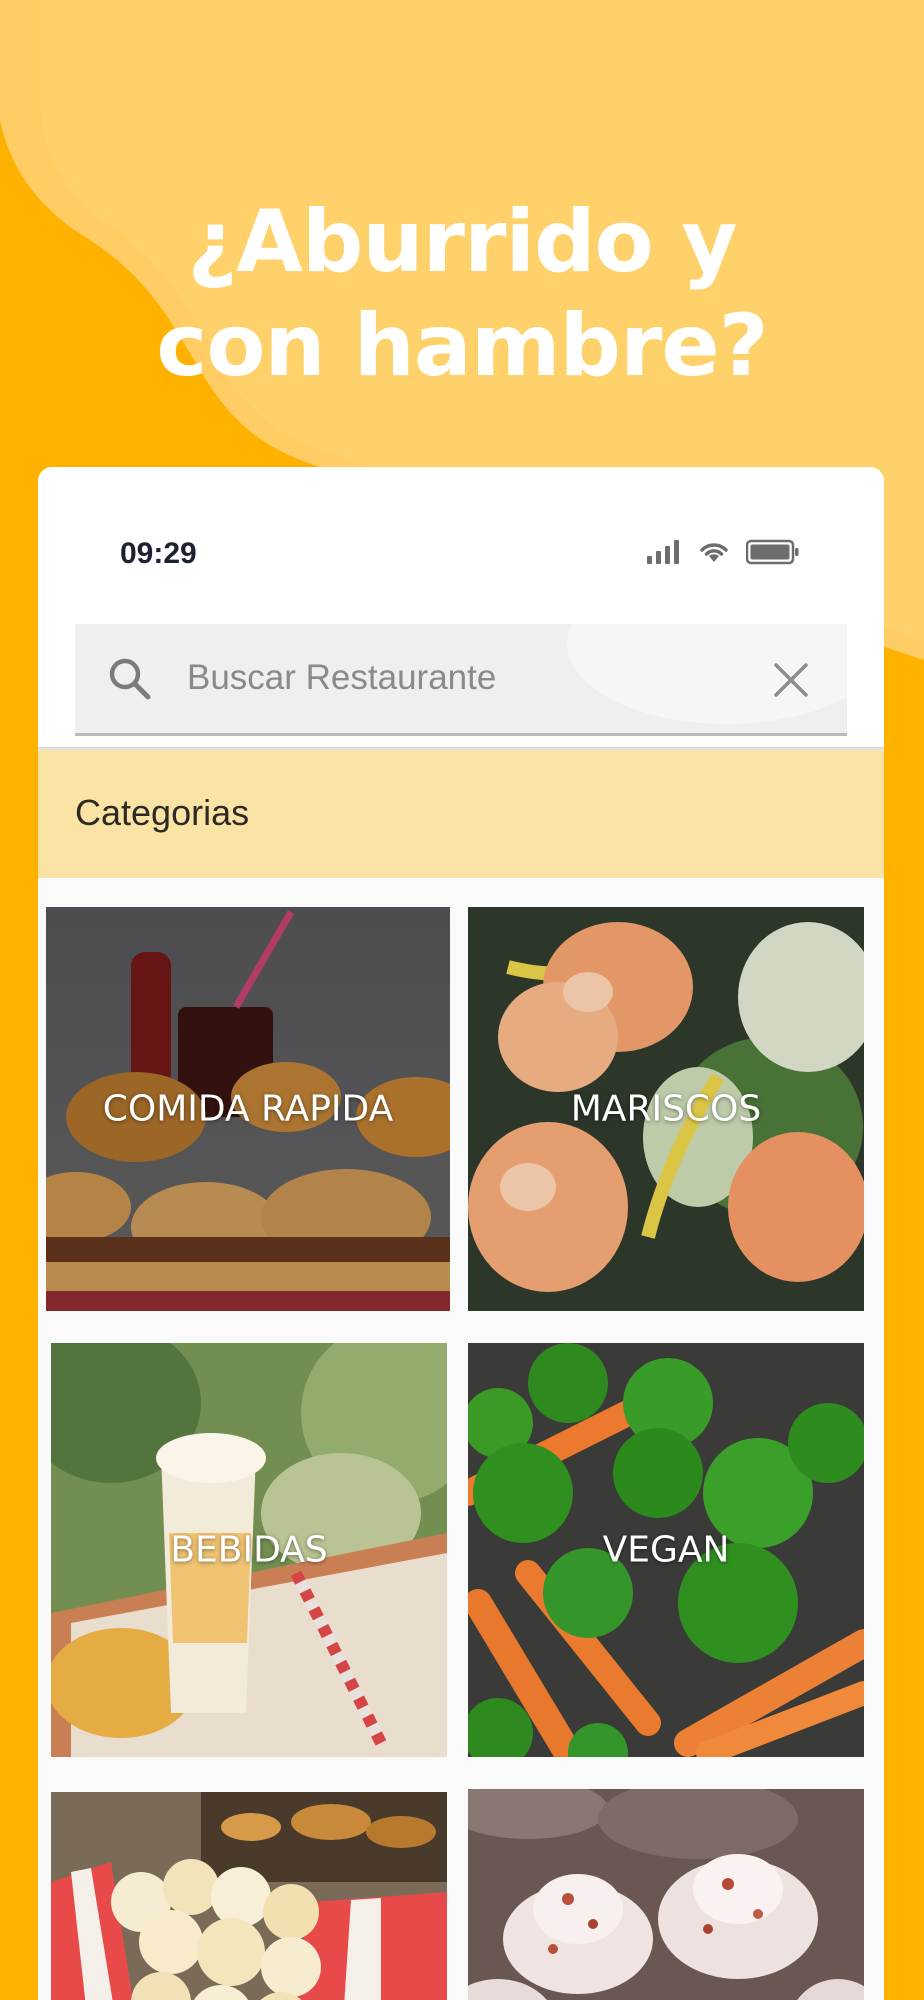  What do you see at coordinates (461, 607) in the screenshot?
I see `status-bar: 09:29` at bounding box center [461, 607].